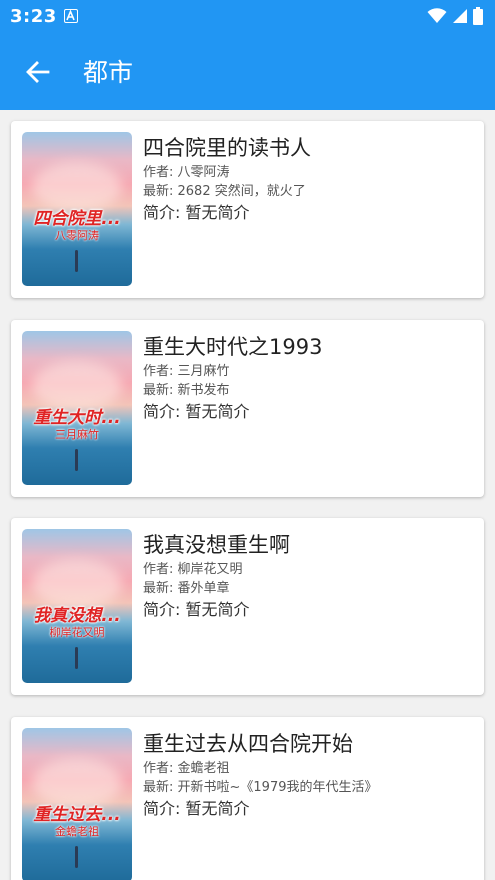 The height and width of the screenshot is (880, 495). I want to click on book-cover: 我真没想... 柳岸花又明, so click(77, 606).